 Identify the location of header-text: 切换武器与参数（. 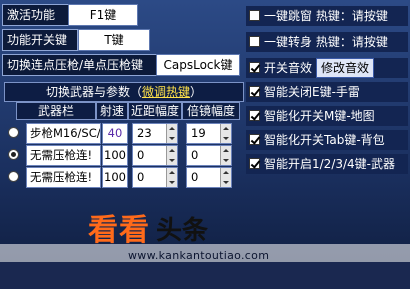
(93, 92).